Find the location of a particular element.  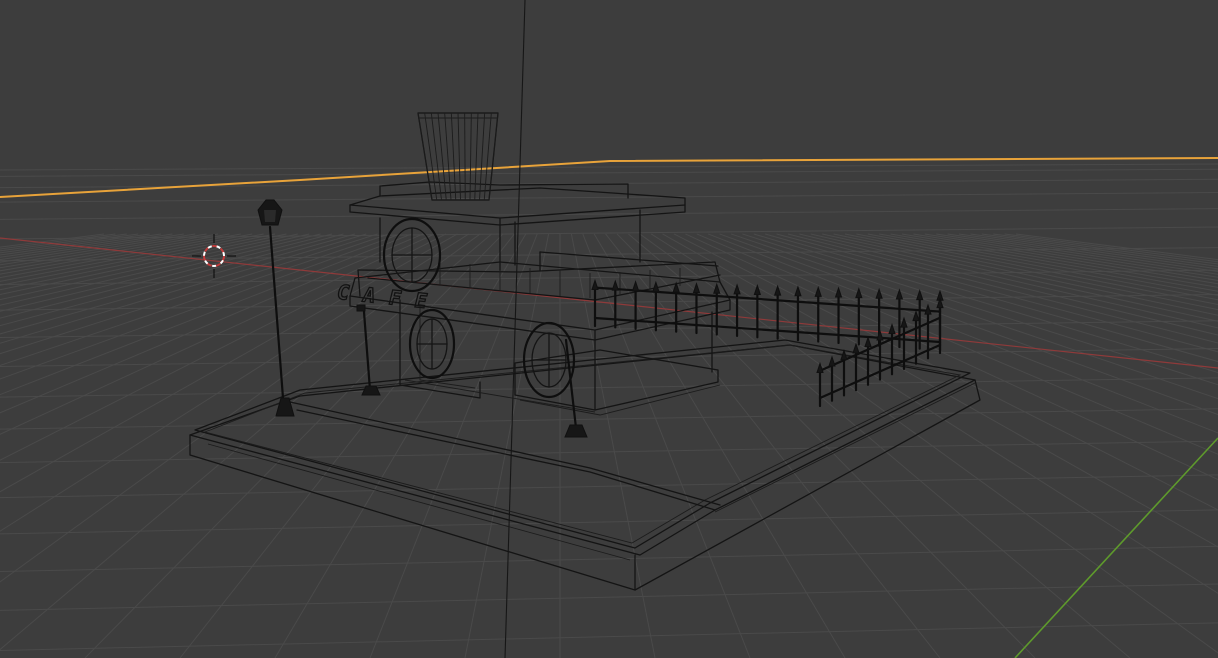

horizon-line is located at coordinates (609, 177).